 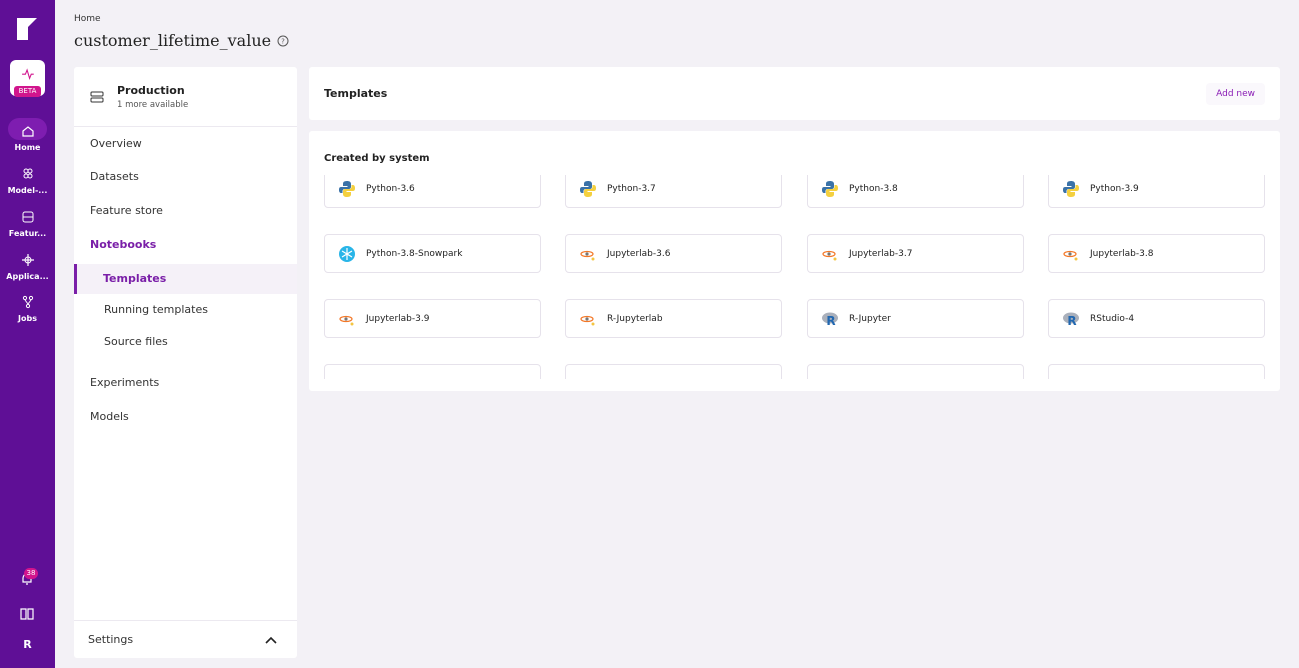 I want to click on templates-title: Templates, so click(x=356, y=93).